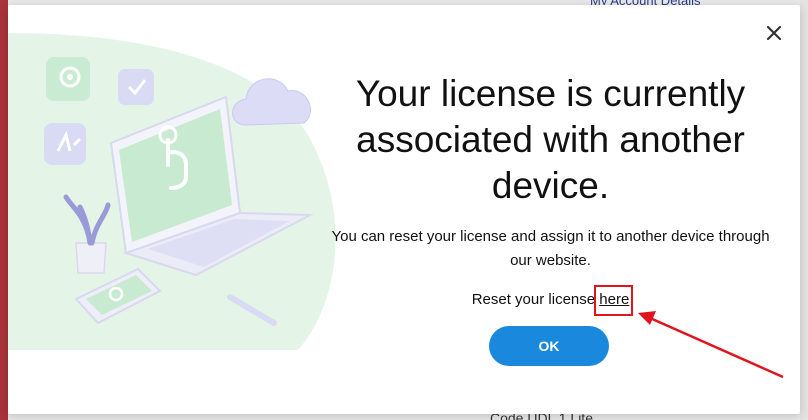 Image resolution: width=808 pixels, height=420 pixels. I want to click on reset-link-wrapper: here, so click(614, 300).